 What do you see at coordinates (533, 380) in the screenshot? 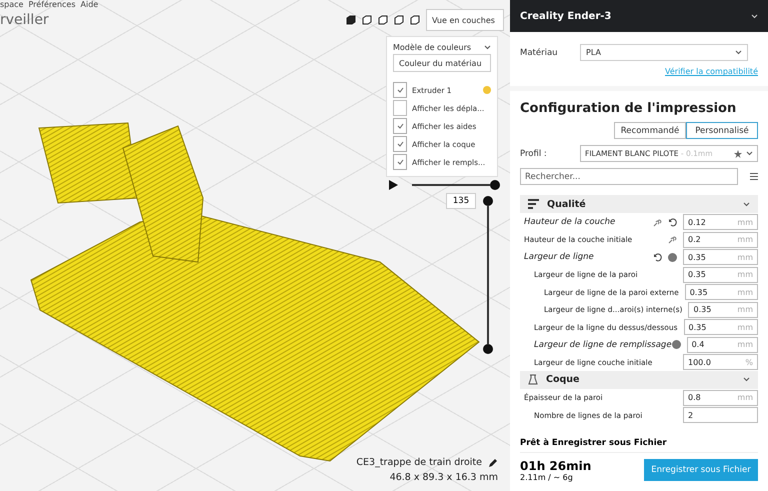
I see `shell-icon` at bounding box center [533, 380].